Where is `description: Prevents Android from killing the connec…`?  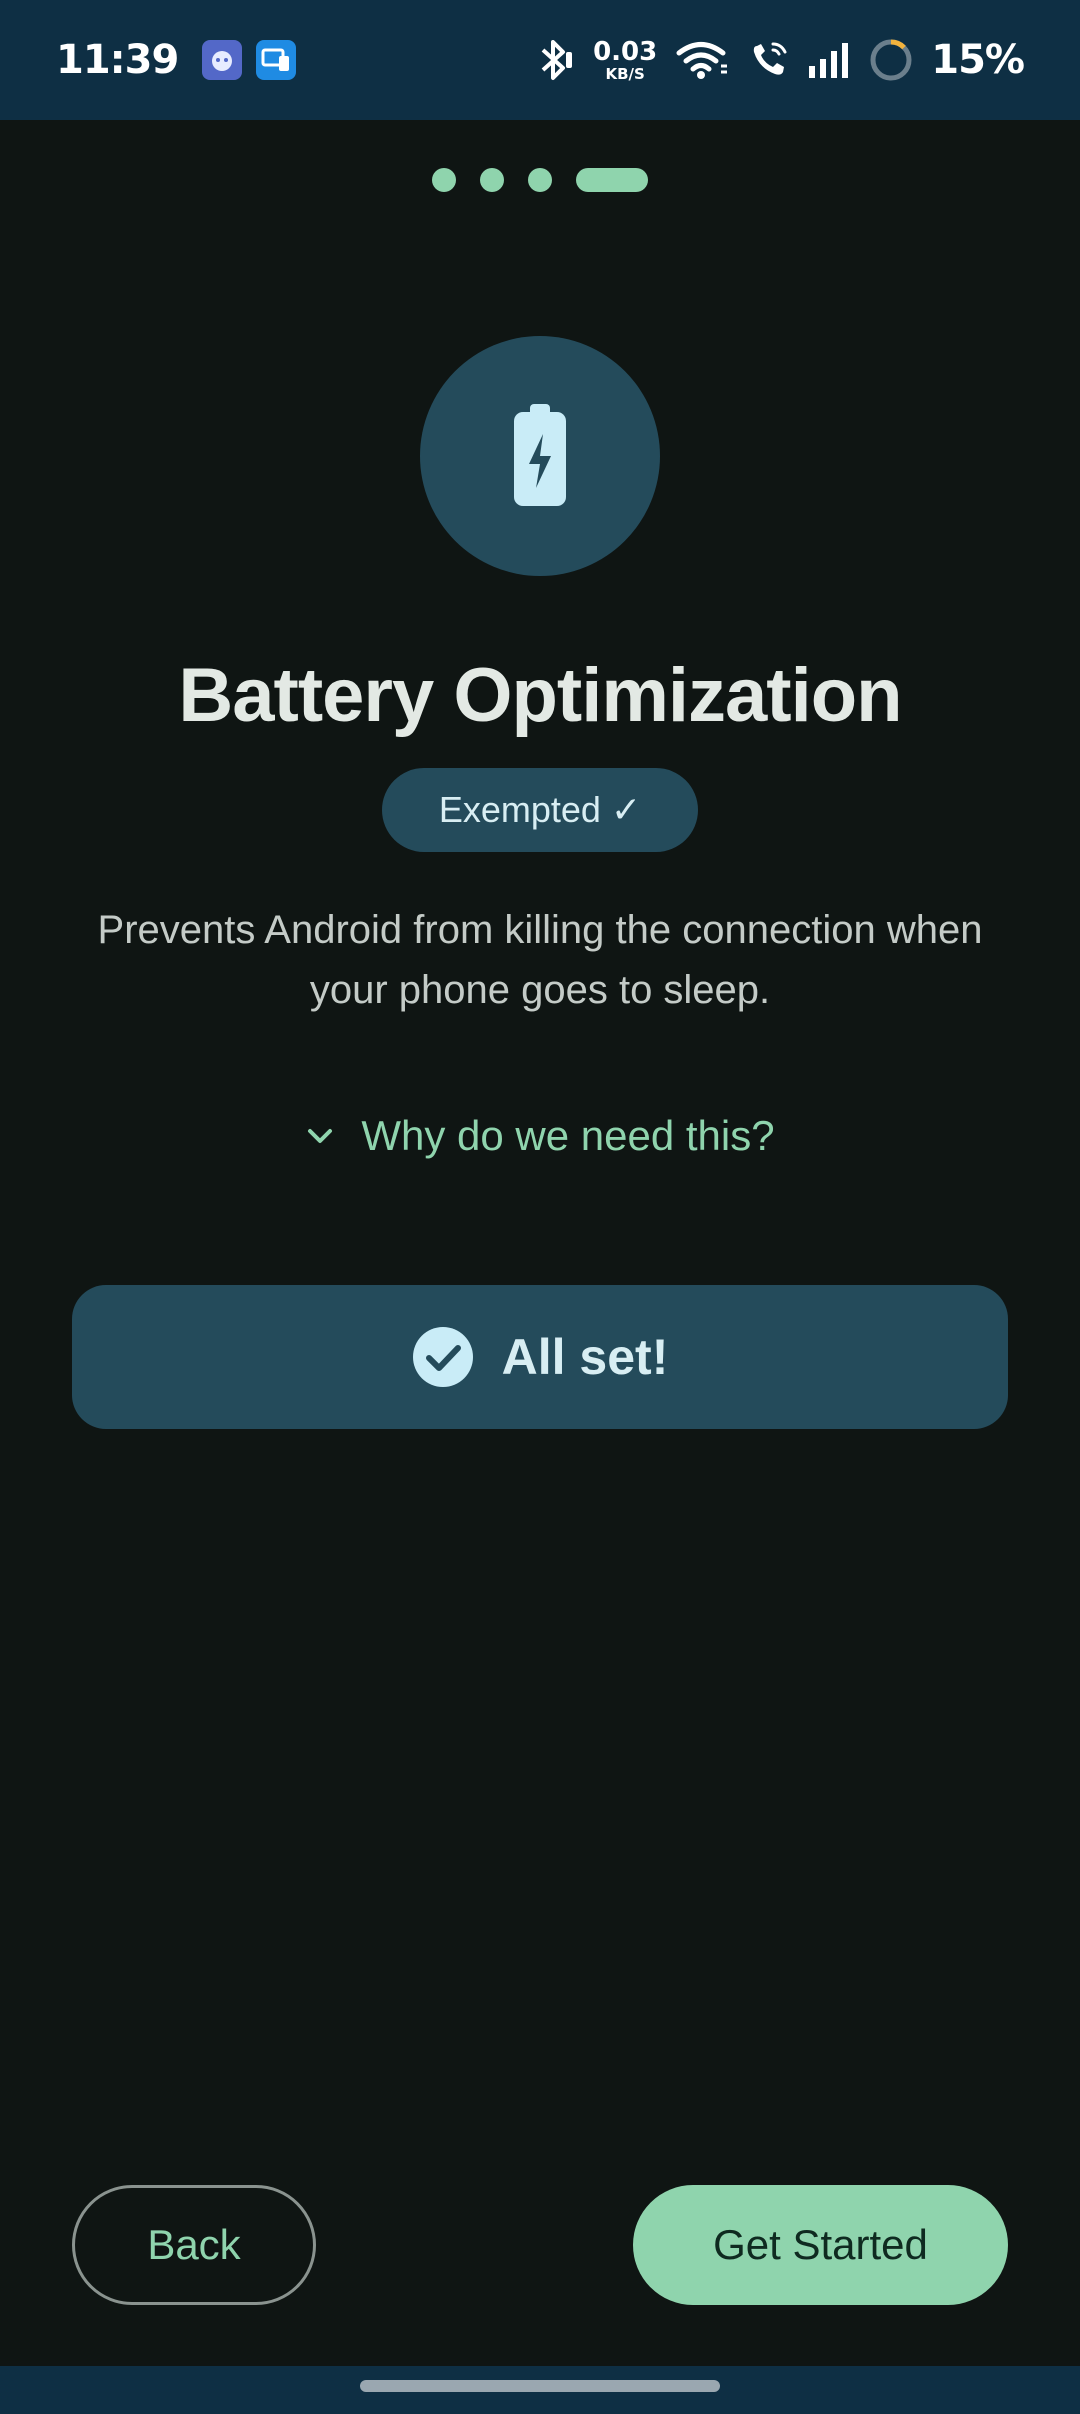 description: Prevents Android from killing the connec… is located at coordinates (540, 960).